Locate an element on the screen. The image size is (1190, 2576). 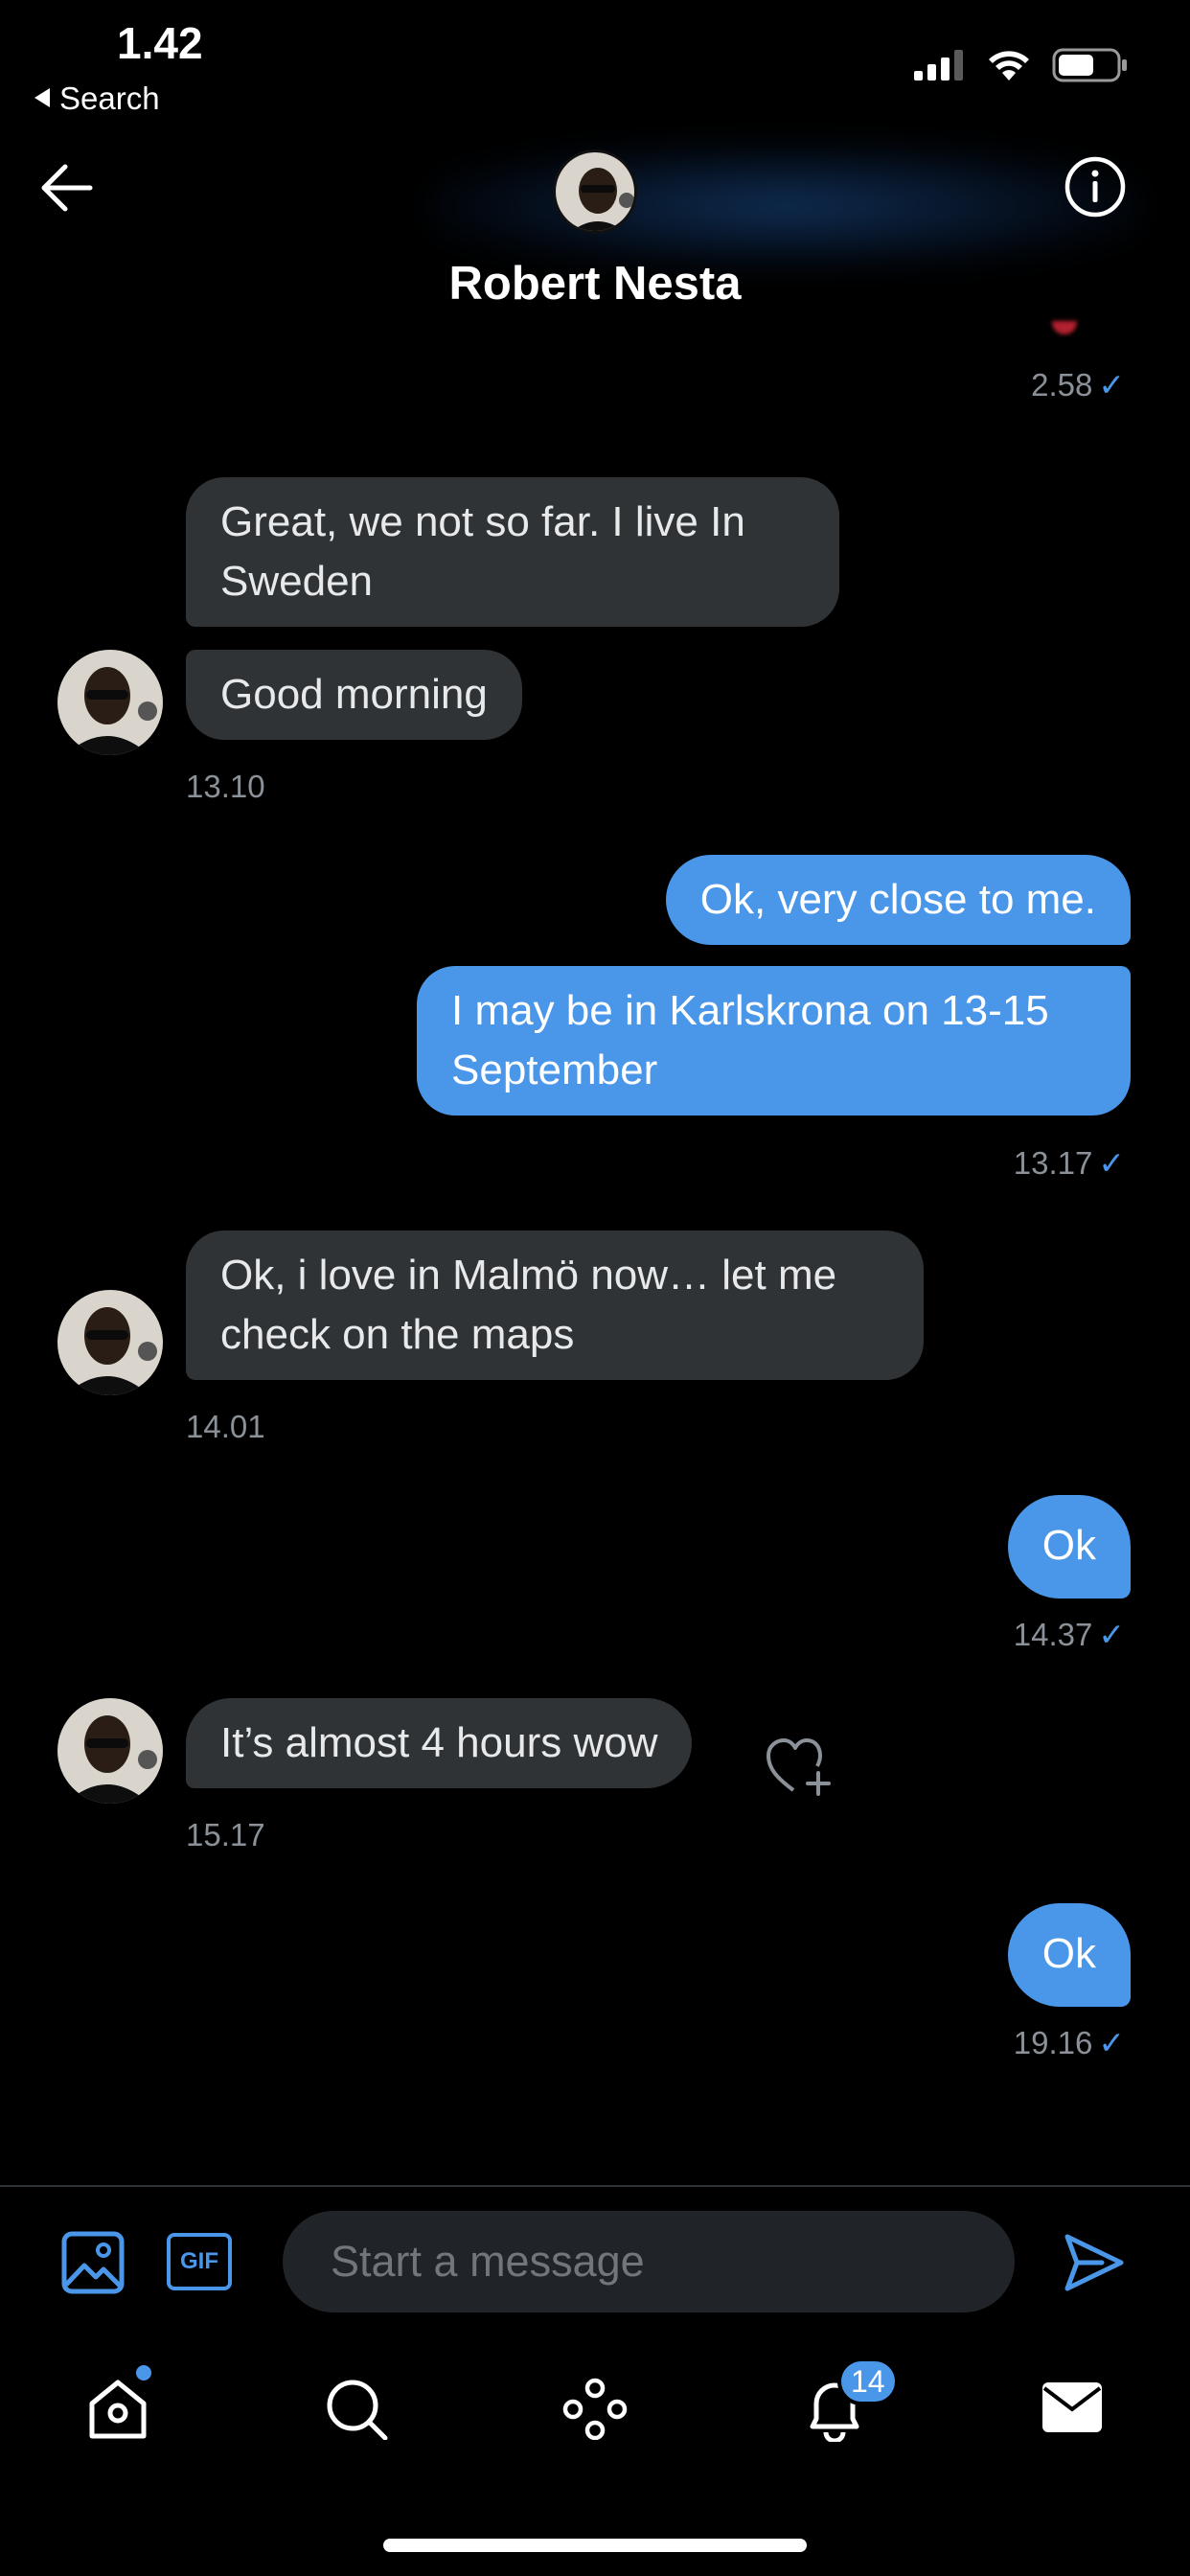
message-timestamp: 19.16 ✓ is located at coordinates (1070, 2043).